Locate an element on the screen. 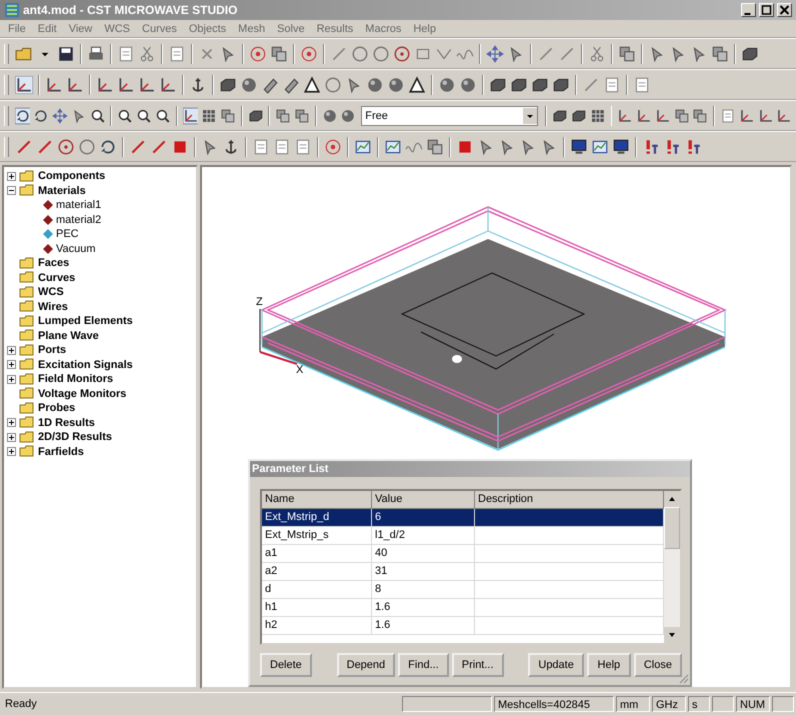 The width and height of the screenshot is (796, 715). tree-item: 2D/3D Results is located at coordinates (75, 437).